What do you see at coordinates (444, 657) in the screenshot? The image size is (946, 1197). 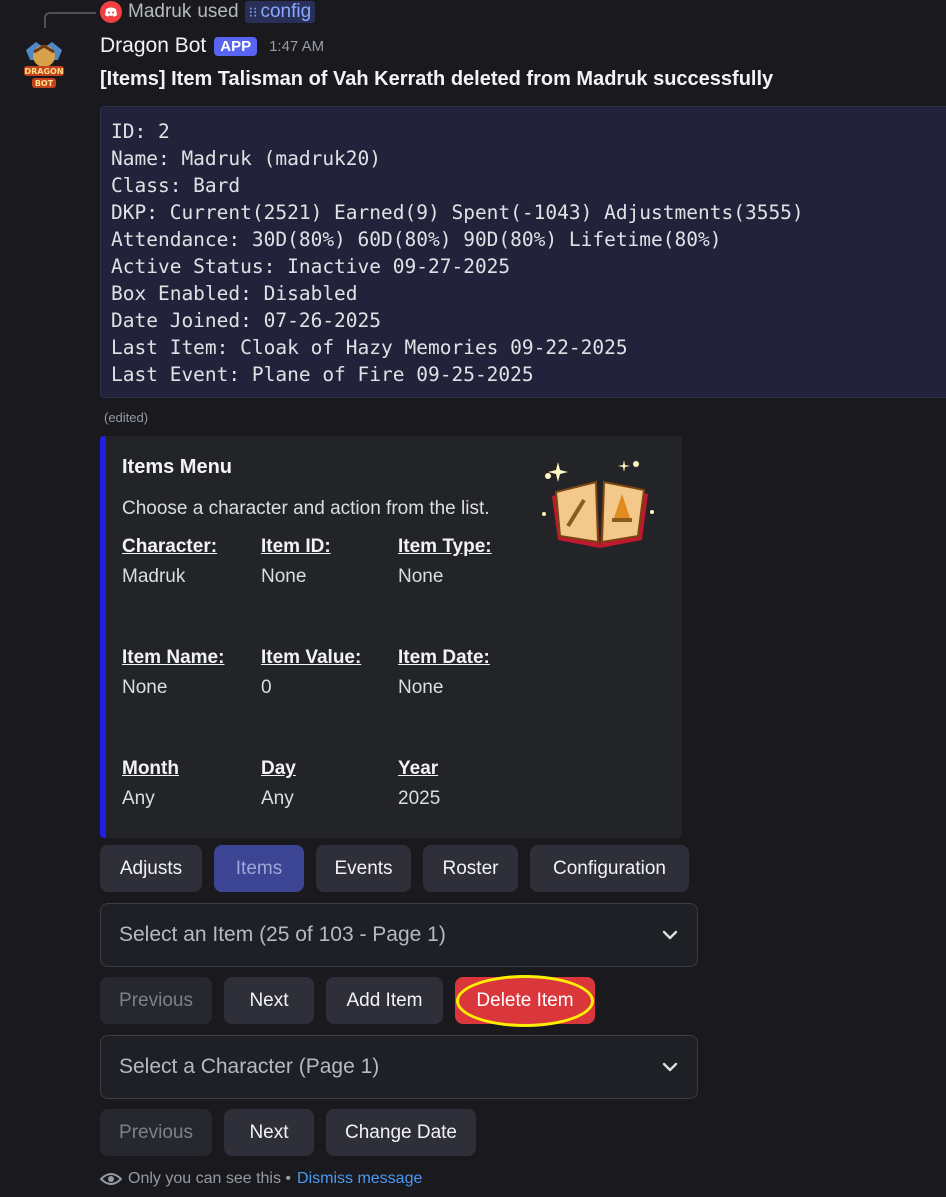 I see `field-name: Item Date:` at bounding box center [444, 657].